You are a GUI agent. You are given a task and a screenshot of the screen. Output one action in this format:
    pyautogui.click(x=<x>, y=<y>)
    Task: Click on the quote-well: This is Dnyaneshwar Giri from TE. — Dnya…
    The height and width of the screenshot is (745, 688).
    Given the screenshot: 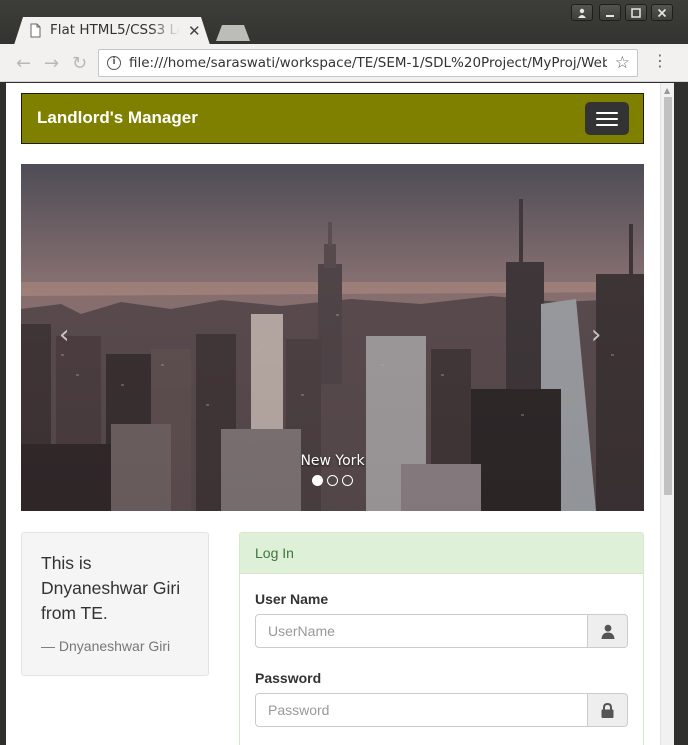 What is the action you would take?
    pyautogui.click(x=115, y=604)
    